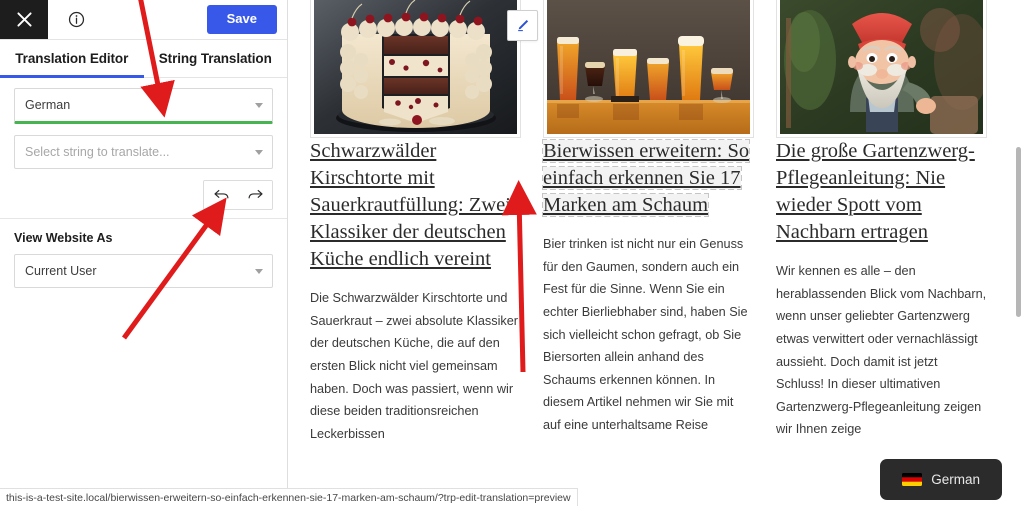 This screenshot has width=1024, height=506. I want to click on german-flag-icon, so click(912, 479).